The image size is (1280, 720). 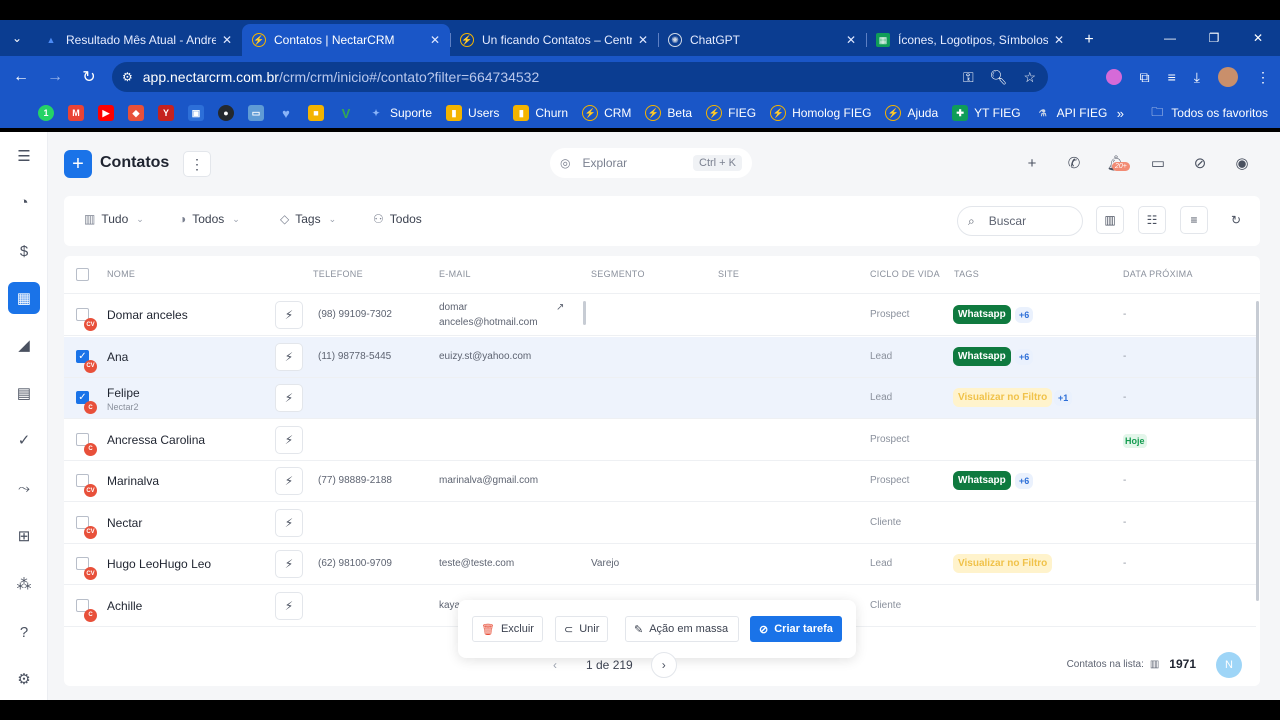 I want to click on contact-name: Hugo LeoHugo Leo, so click(x=159, y=564).